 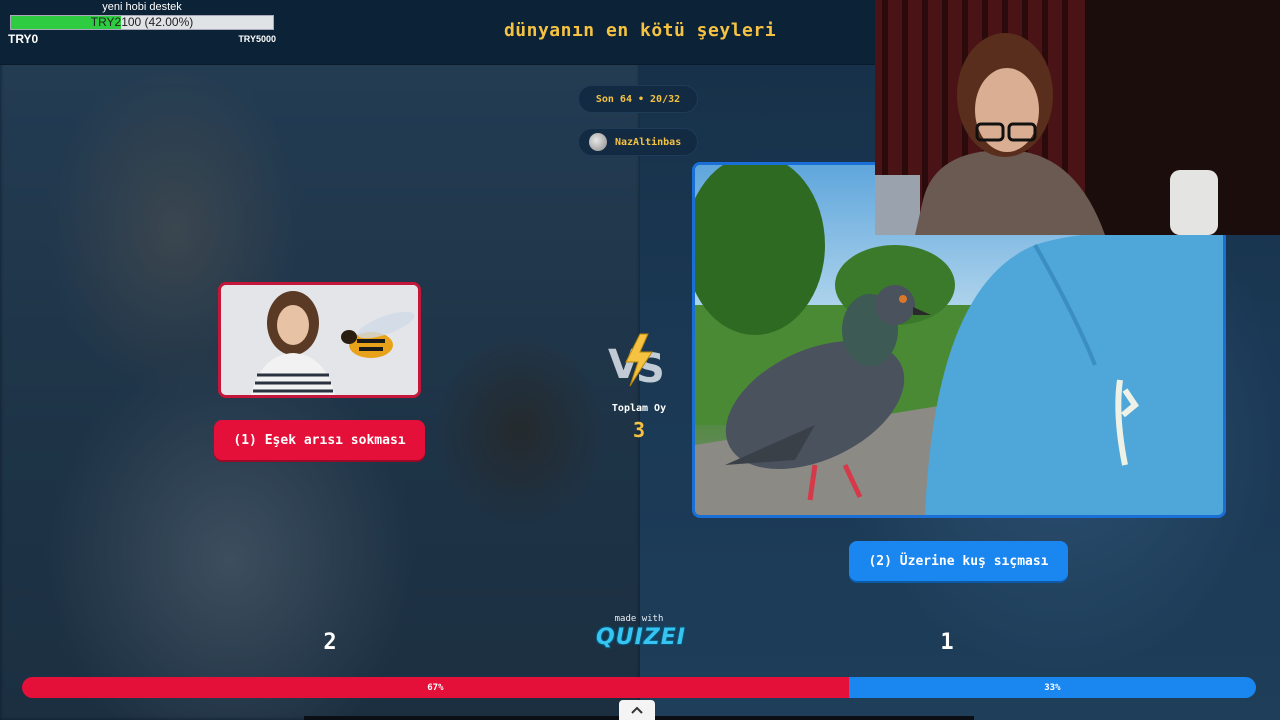 What do you see at coordinates (640, 30) in the screenshot?
I see `quiz-title: dünyanın en kötü şeyleri` at bounding box center [640, 30].